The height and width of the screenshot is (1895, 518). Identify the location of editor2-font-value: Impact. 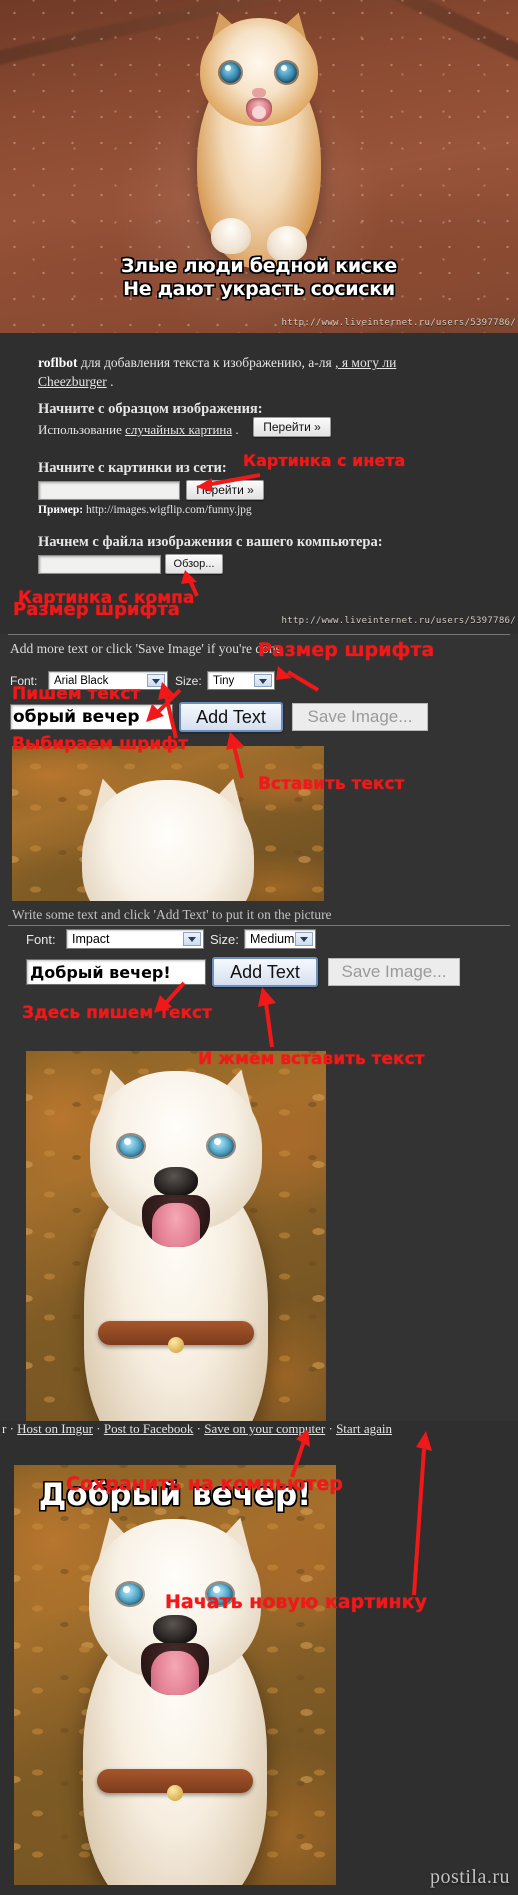
(91, 939).